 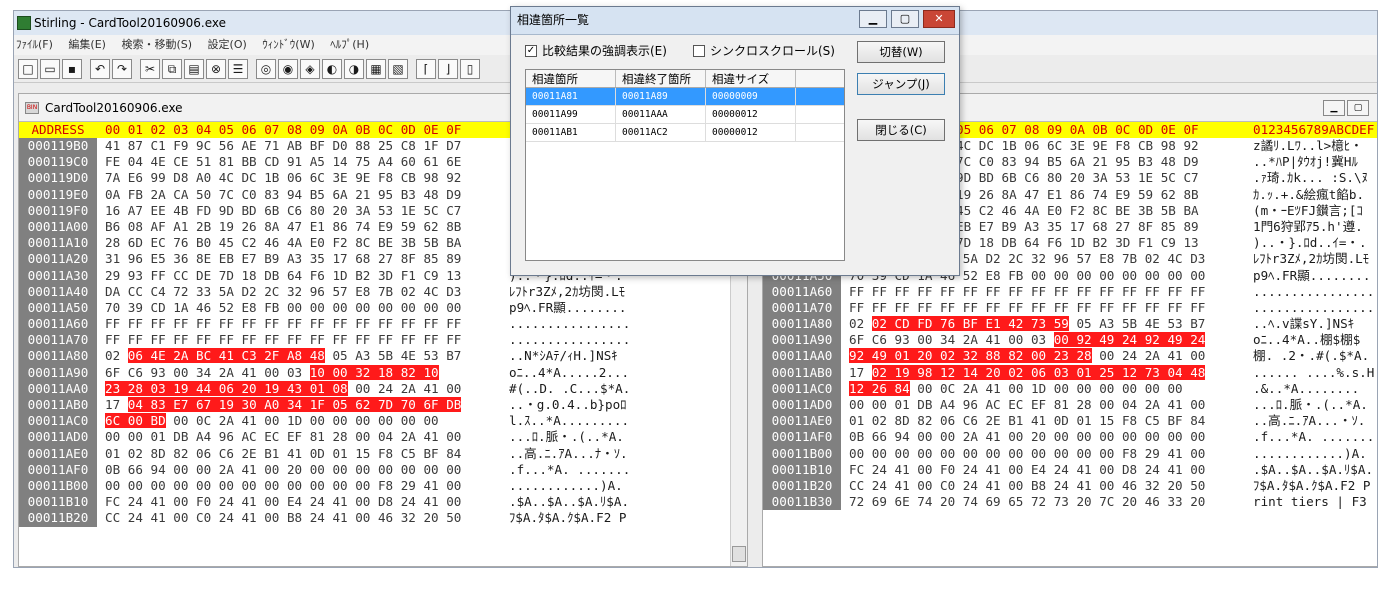 I want to click on ascii-cell: 棚. .2・.#(.$*A., so click(x=1311, y=356).